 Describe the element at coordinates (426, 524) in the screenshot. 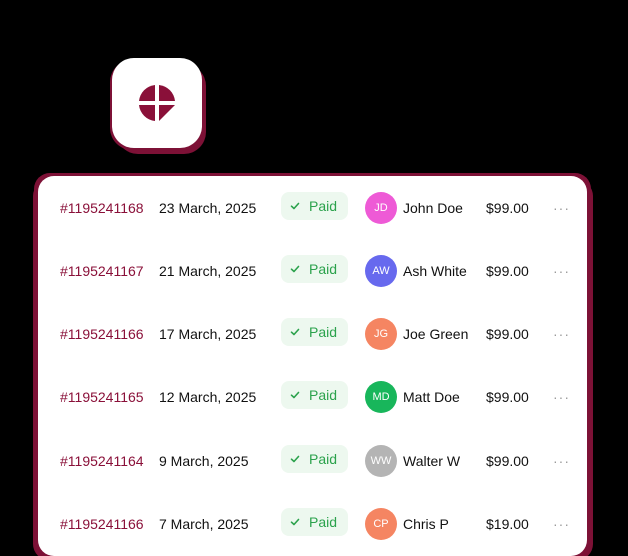

I see `customer-name: Chris P` at that location.